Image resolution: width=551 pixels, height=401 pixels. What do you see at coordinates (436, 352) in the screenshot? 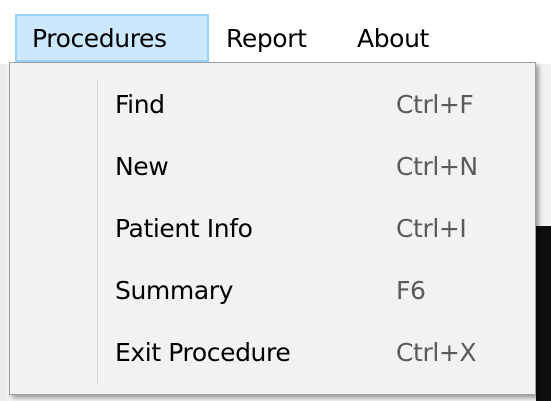
I see `menu-item-exit-procedure-shortcut: Ctrl+X` at bounding box center [436, 352].